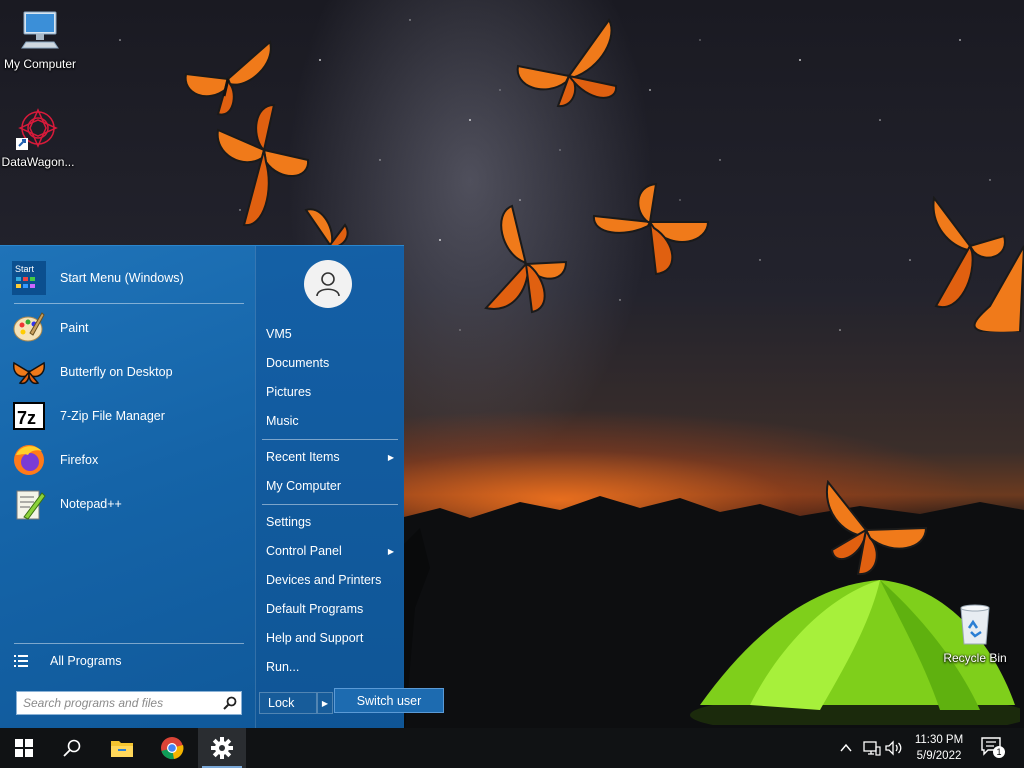 The width and height of the screenshot is (1024, 768). I want to click on menu-item-my-computer: My Computer, so click(332, 486).